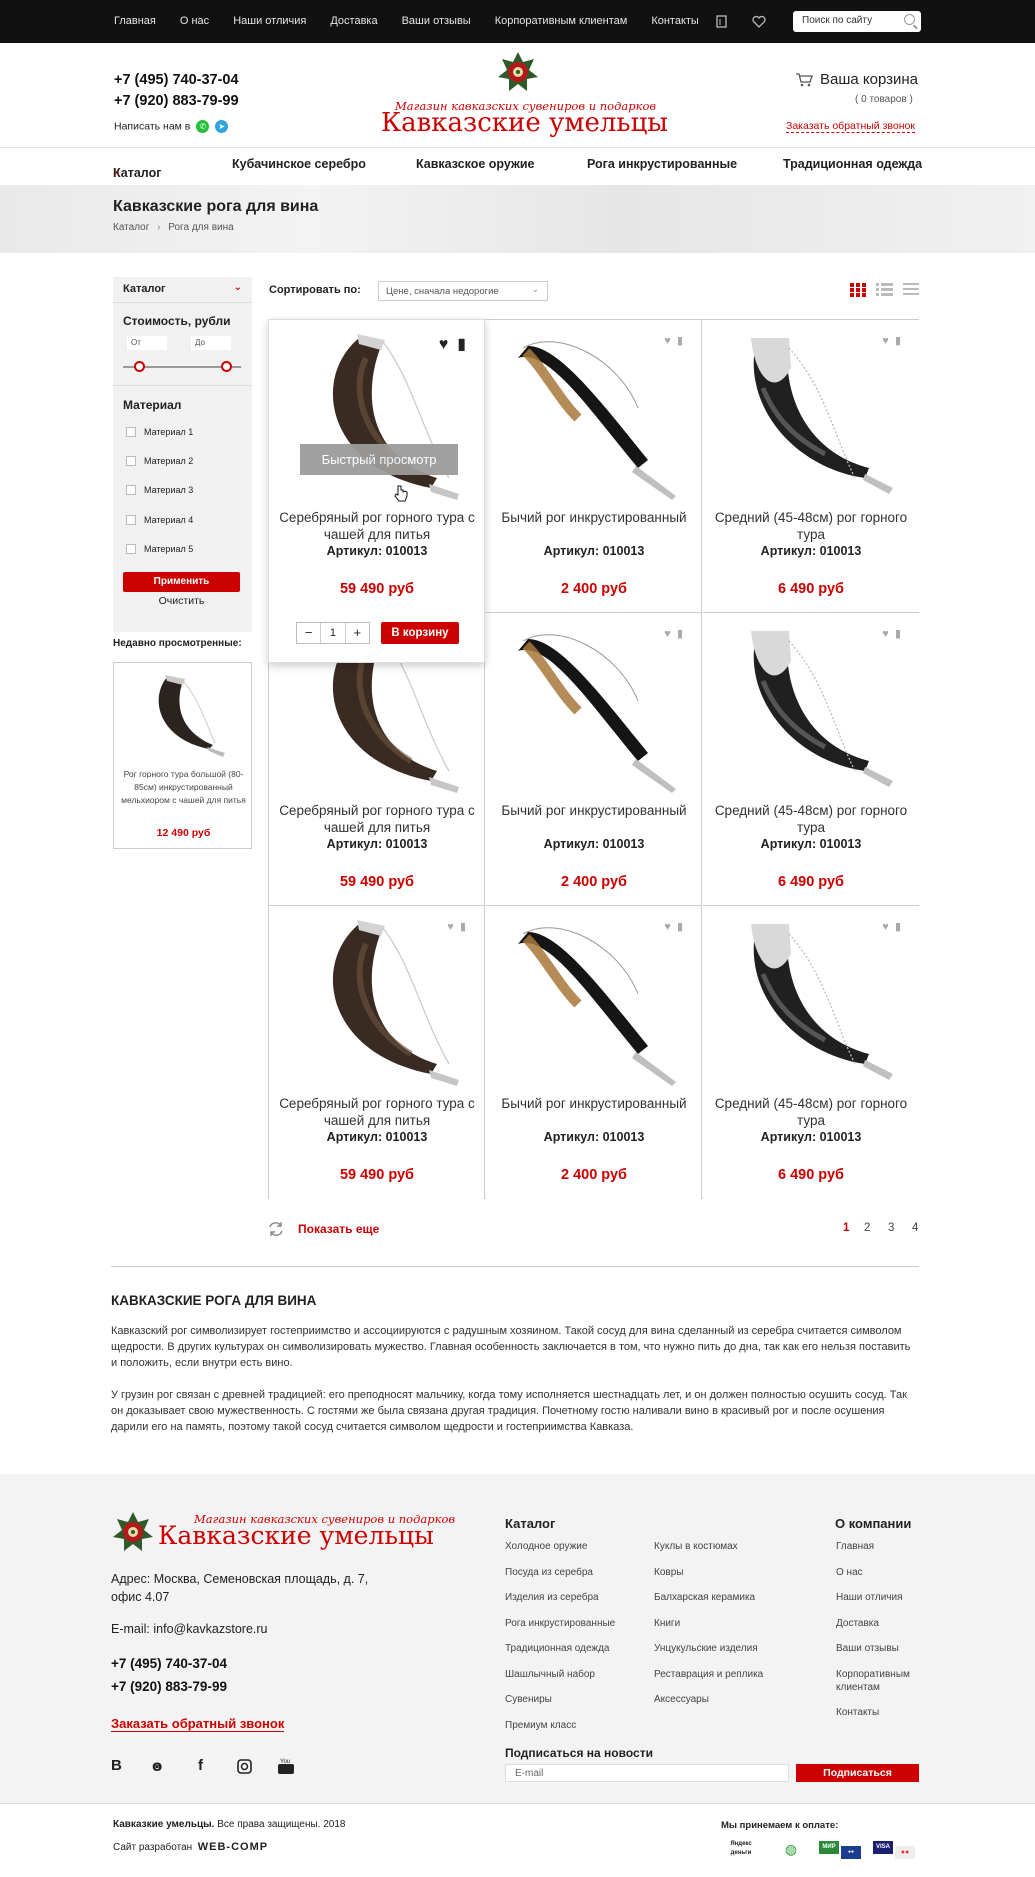 This screenshot has height=1877, width=1035. Describe the element at coordinates (867, 1228) in the screenshot. I see `page-link-2: 2` at that location.